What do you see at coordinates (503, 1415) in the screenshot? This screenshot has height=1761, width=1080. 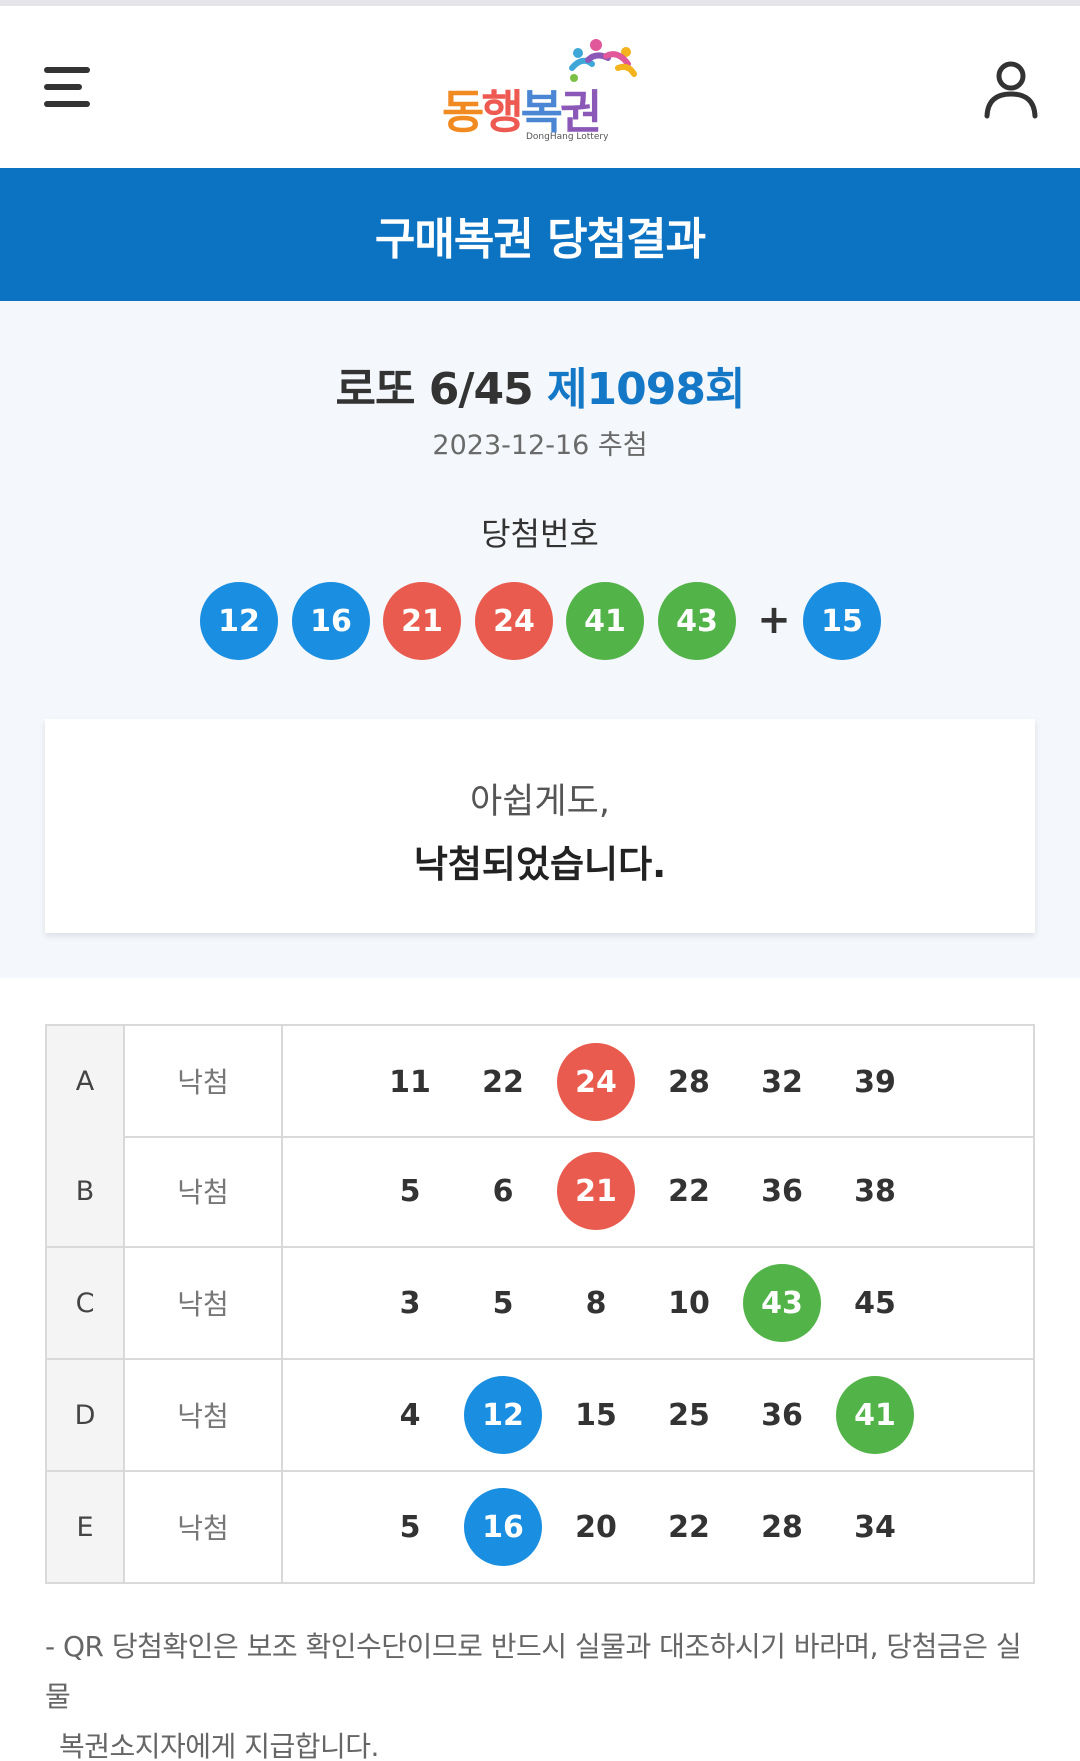 I see `matched-number-ball: 12` at bounding box center [503, 1415].